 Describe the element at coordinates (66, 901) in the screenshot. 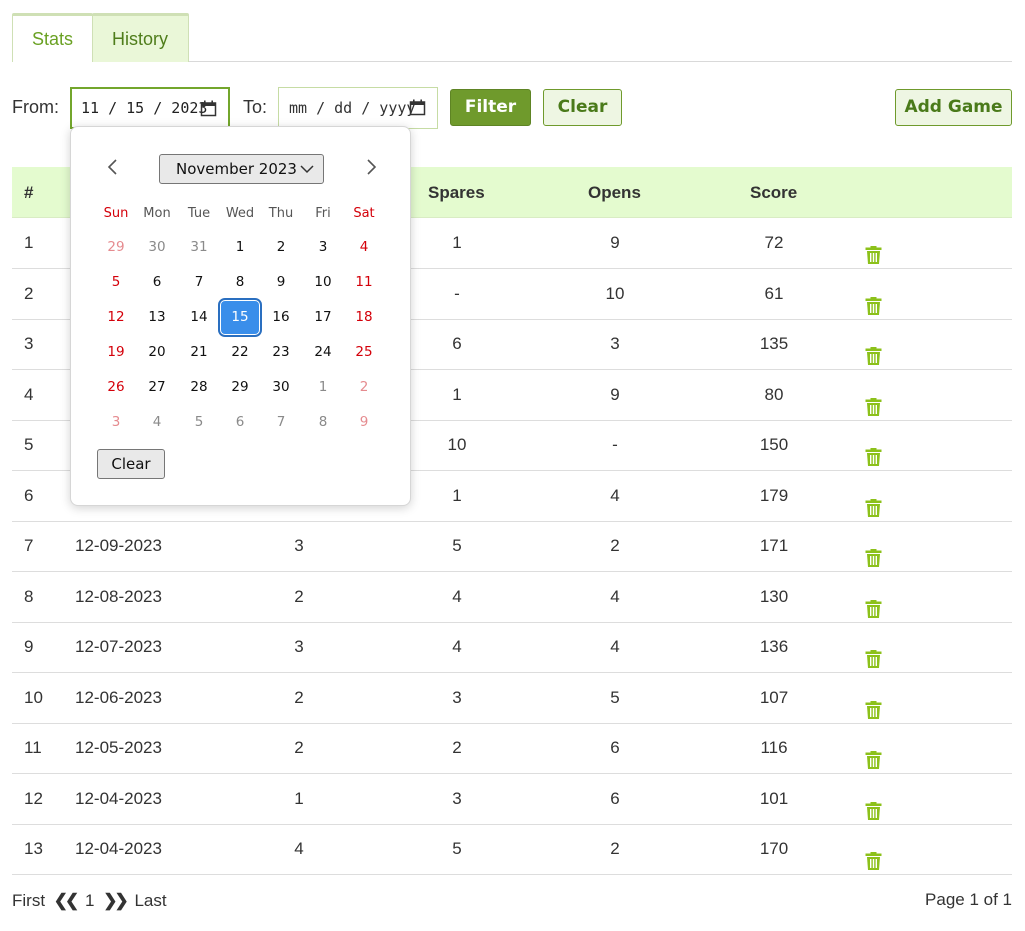

I see `prev-page-icon: ❮❮` at that location.